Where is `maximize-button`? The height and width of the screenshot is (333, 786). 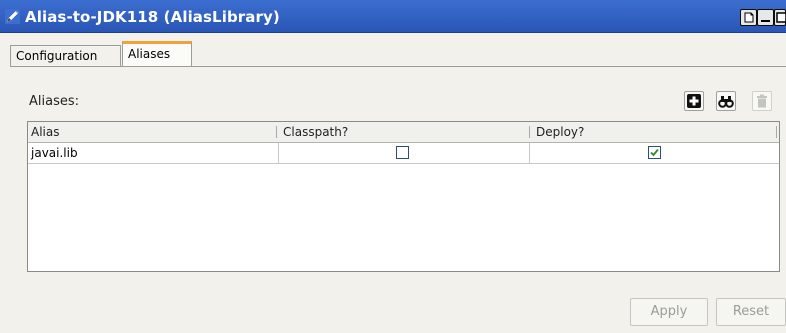
maximize-button is located at coordinates (780, 17).